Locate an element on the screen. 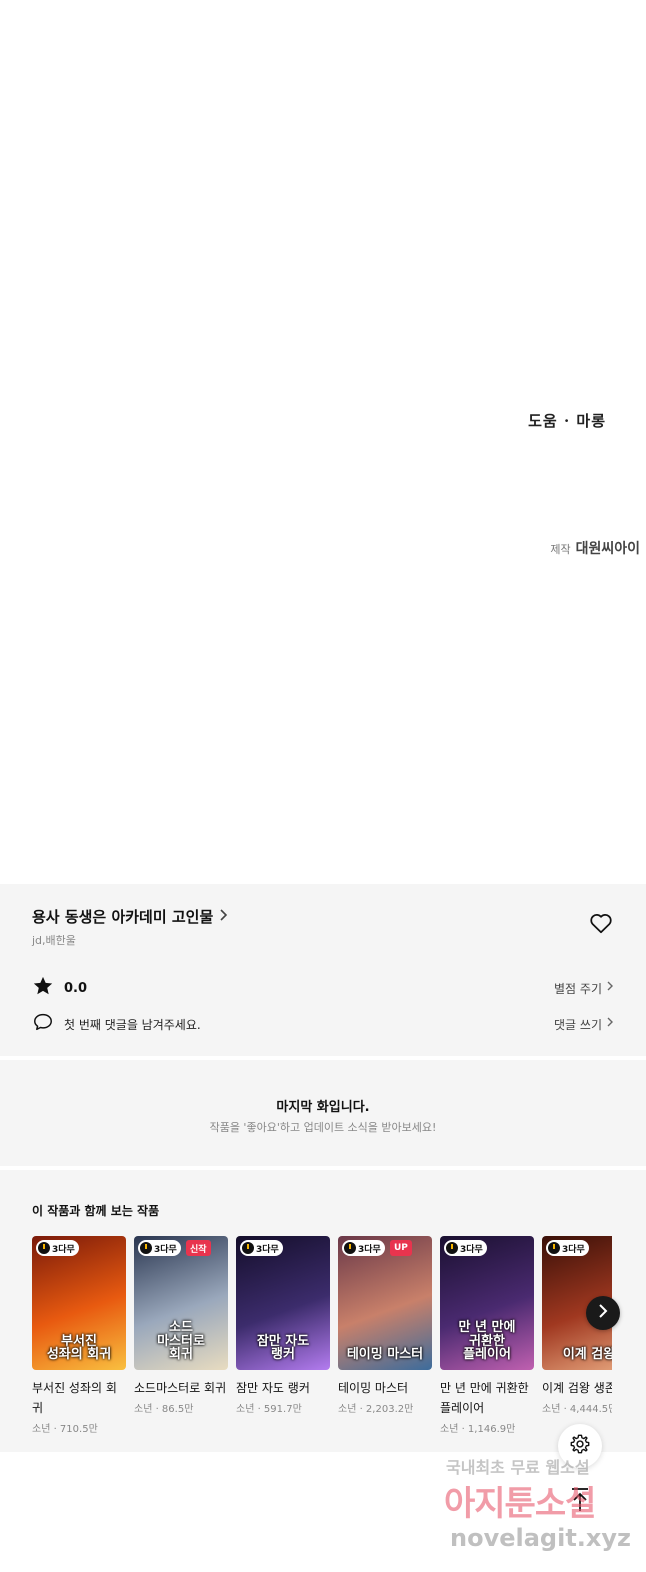  arrow-up-icon is located at coordinates (580, 1502).